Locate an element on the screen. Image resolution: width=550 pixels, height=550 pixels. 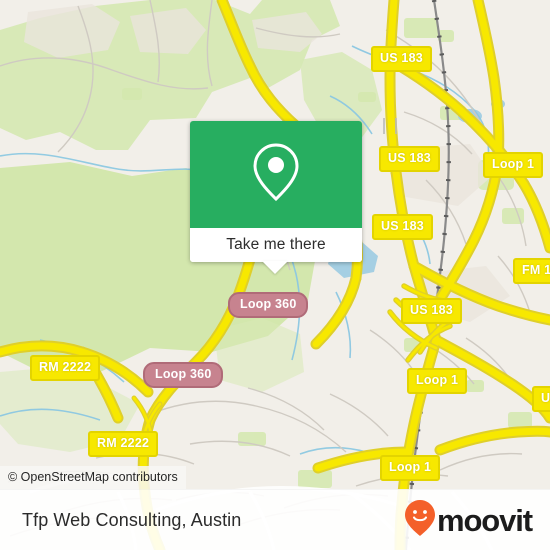
location-pin-icon is located at coordinates (276, 174).